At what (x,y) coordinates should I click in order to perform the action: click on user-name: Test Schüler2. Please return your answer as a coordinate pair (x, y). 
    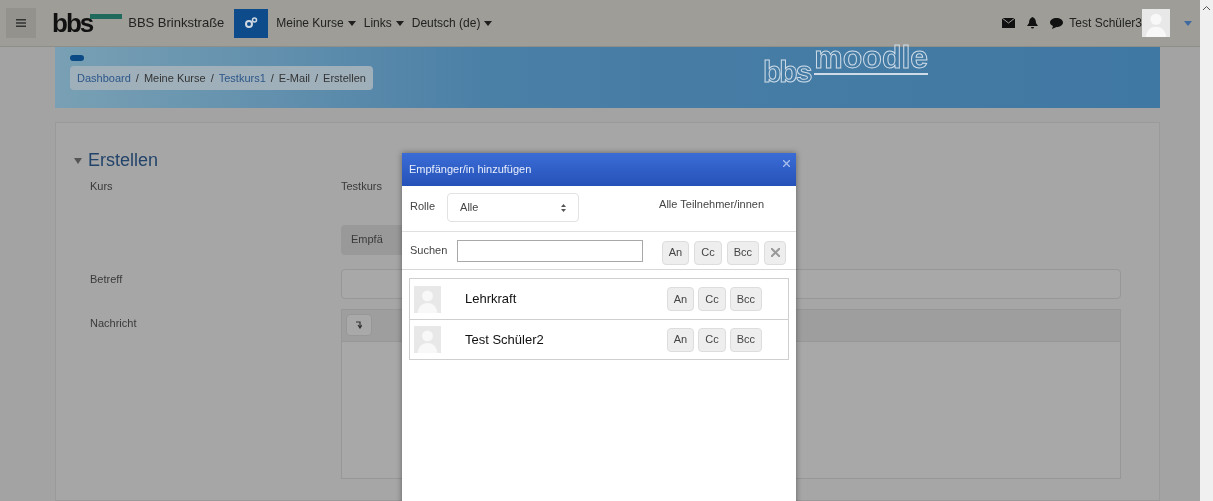
    Looking at the image, I should click on (504, 339).